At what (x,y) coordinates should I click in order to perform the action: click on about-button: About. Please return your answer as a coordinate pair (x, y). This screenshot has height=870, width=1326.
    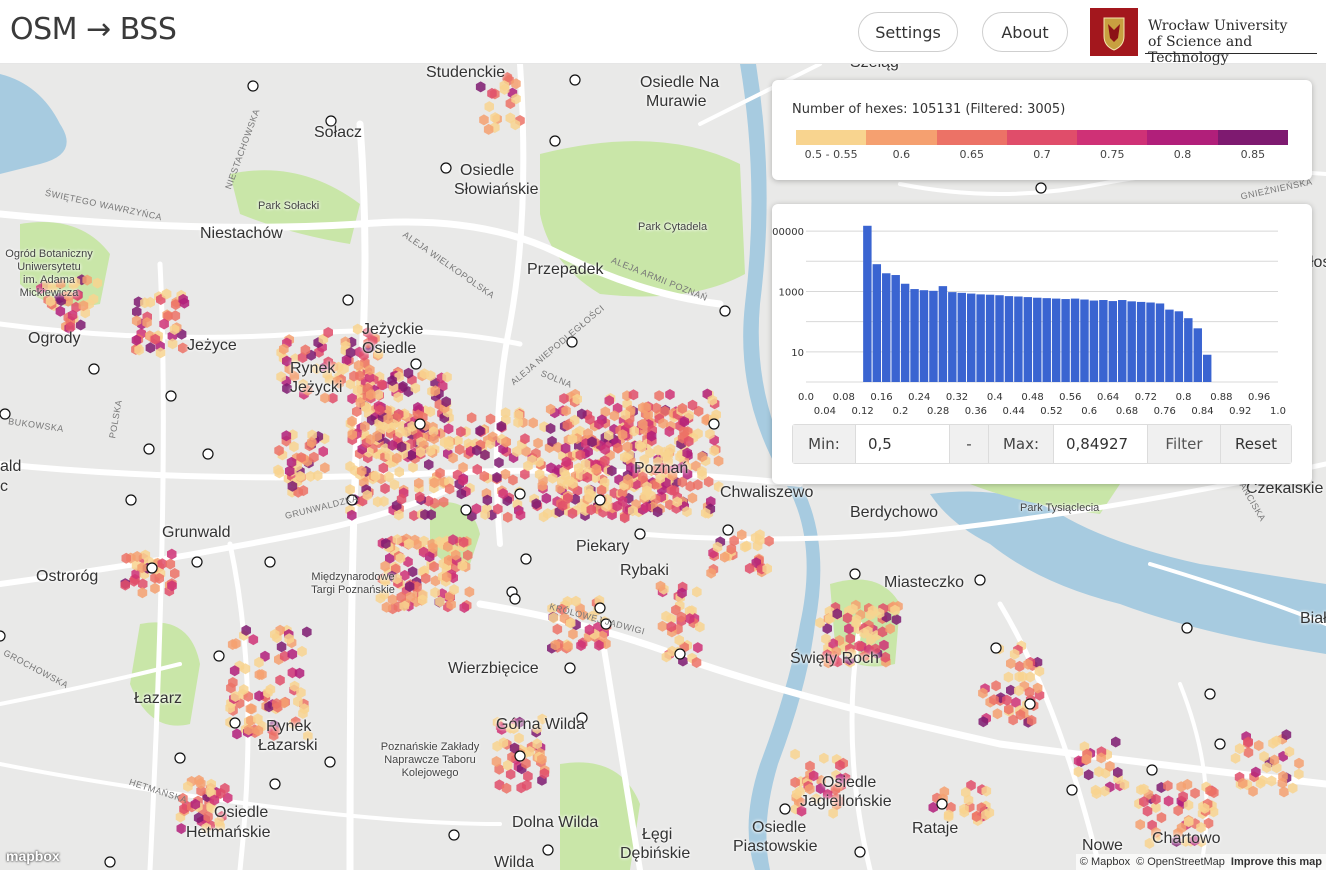
    Looking at the image, I should click on (1025, 32).